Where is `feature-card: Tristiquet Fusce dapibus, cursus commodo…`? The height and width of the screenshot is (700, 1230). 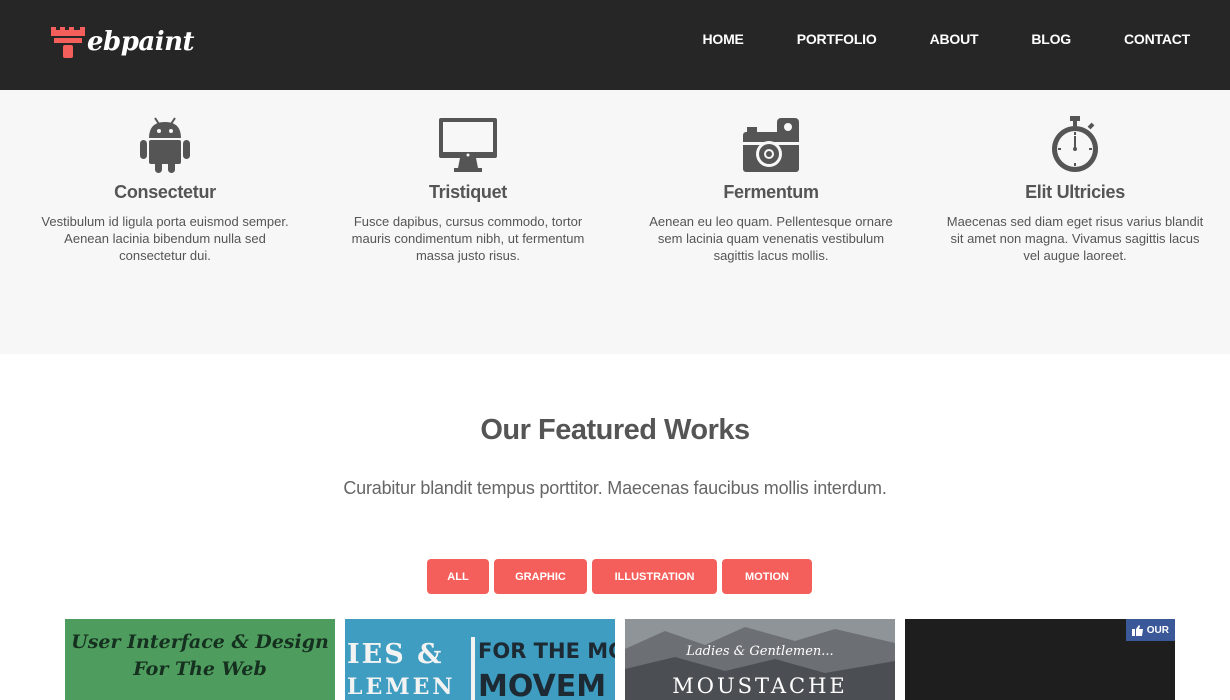
feature-card: Tristiquet Fusce dapibus, cursus commodo… is located at coordinates (468, 177).